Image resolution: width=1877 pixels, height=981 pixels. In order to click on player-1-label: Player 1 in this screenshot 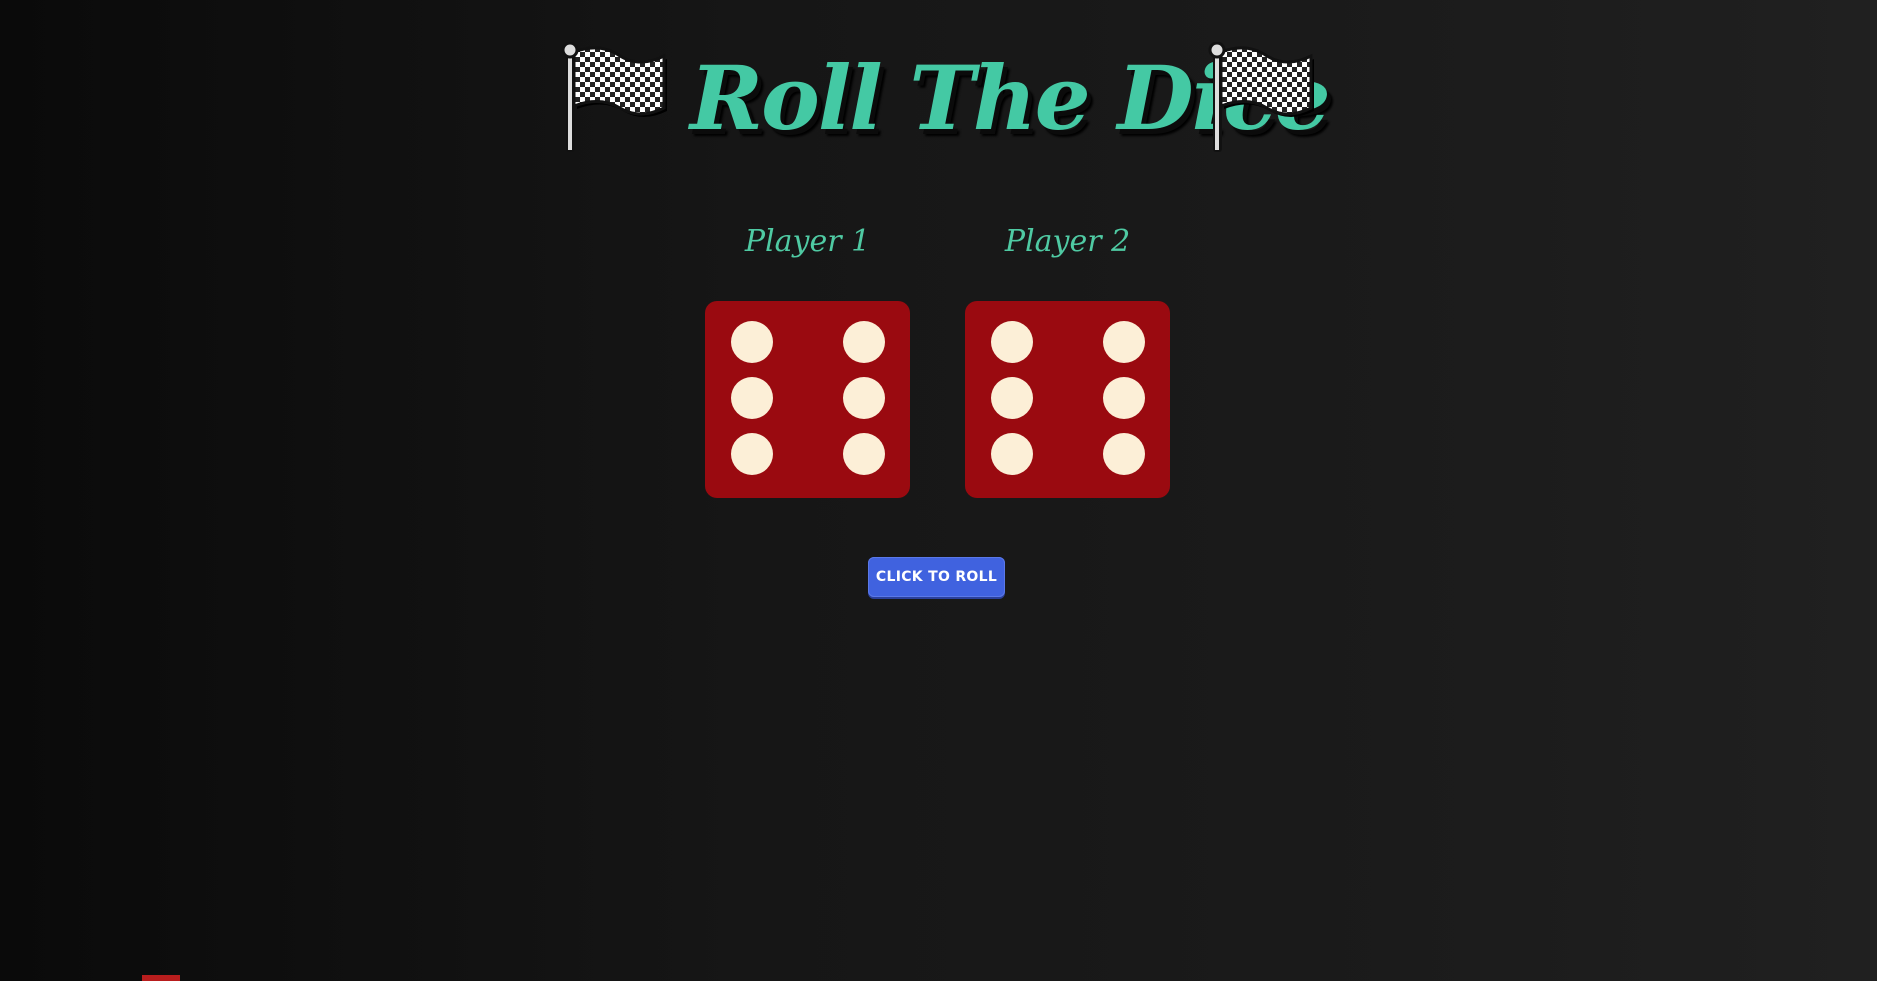, I will do `click(807, 241)`.